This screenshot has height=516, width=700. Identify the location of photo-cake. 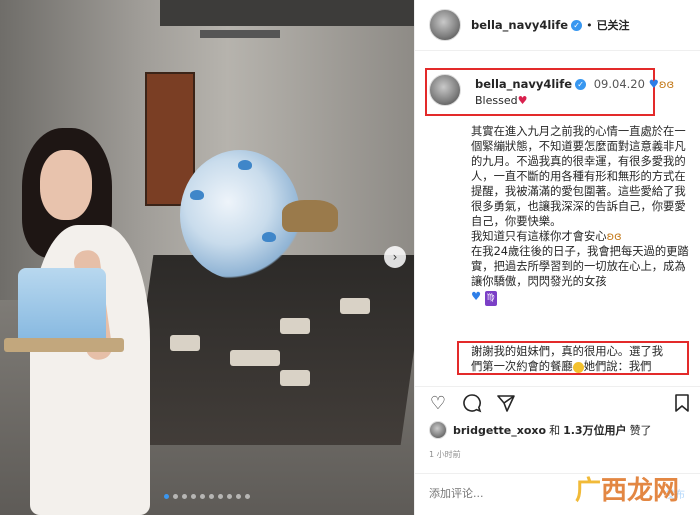
(62, 305).